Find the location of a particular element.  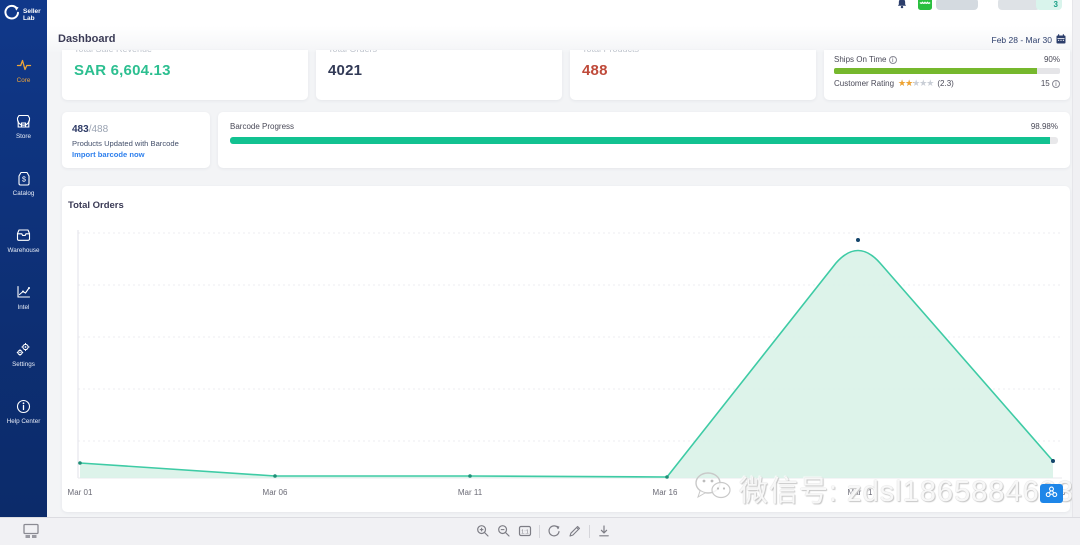

ships-on-time-value: 90% is located at coordinates (1051, 59).